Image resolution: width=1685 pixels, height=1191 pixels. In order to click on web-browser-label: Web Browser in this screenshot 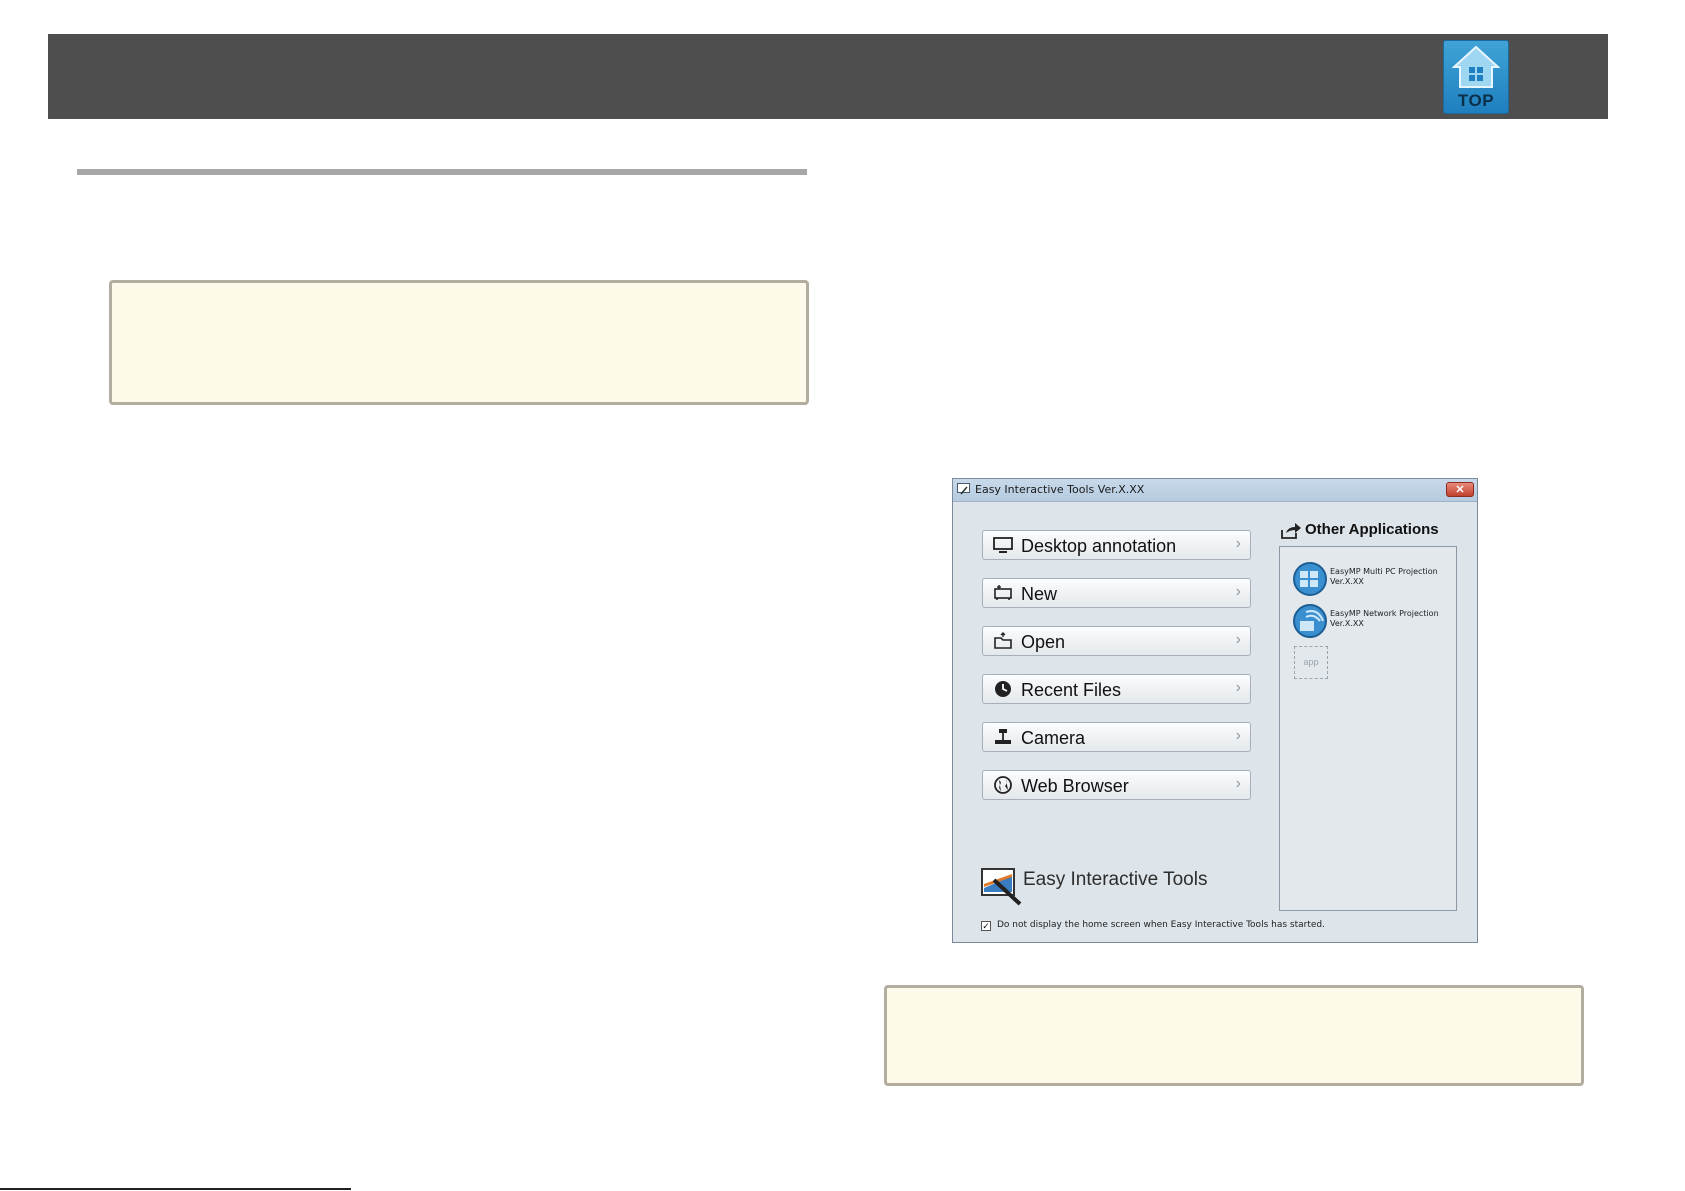, I will do `click(1075, 786)`.